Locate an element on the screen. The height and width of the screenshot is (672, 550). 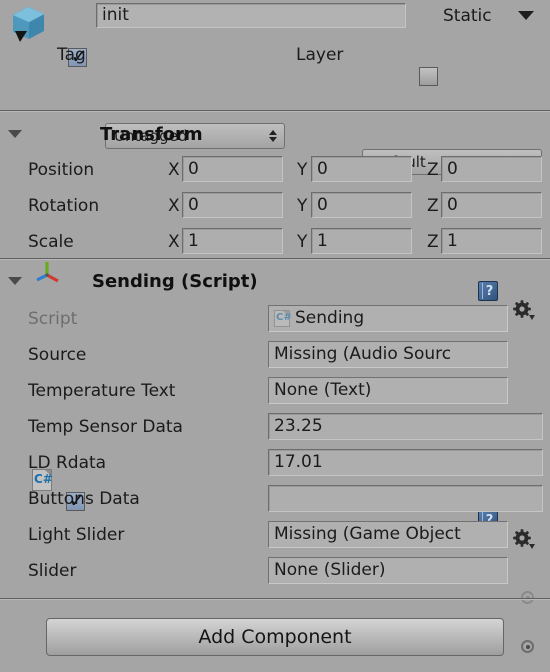
cube-icon is located at coordinates (28, 24).